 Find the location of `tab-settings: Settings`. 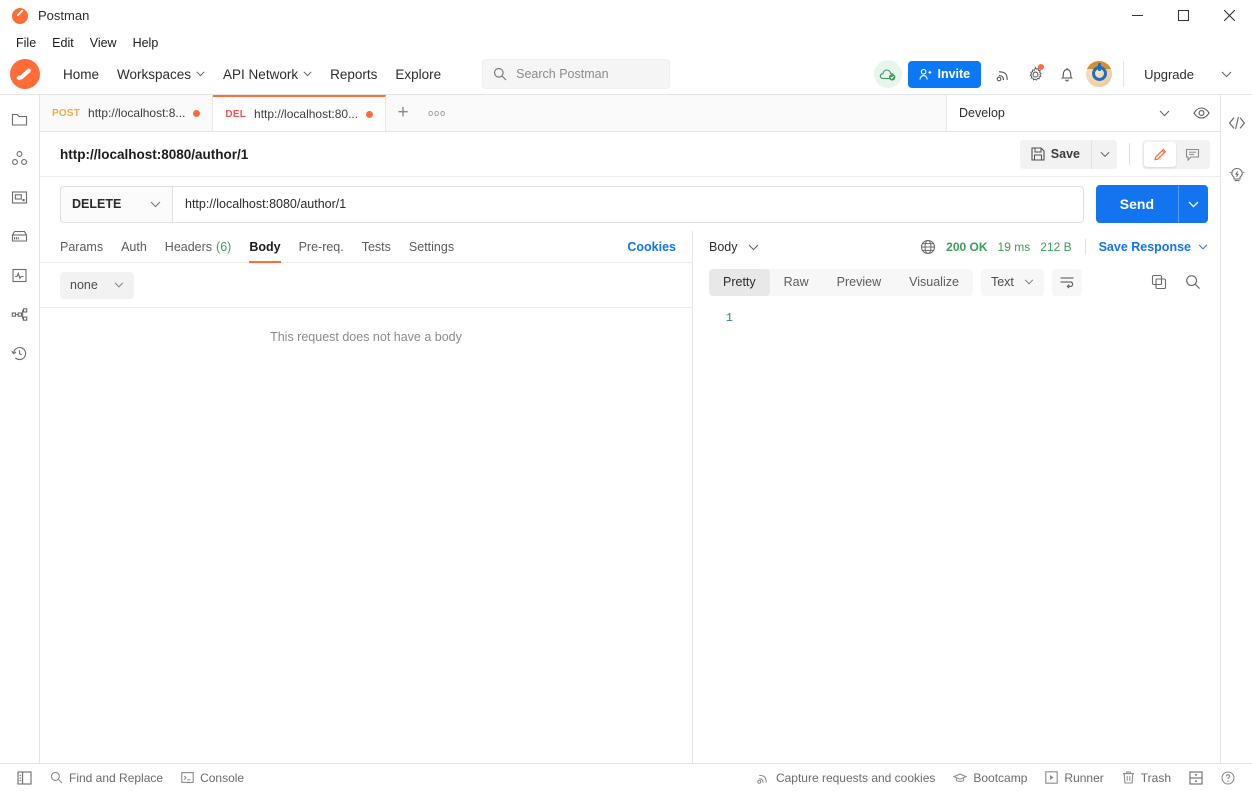

tab-settings: Settings is located at coordinates (431, 247).